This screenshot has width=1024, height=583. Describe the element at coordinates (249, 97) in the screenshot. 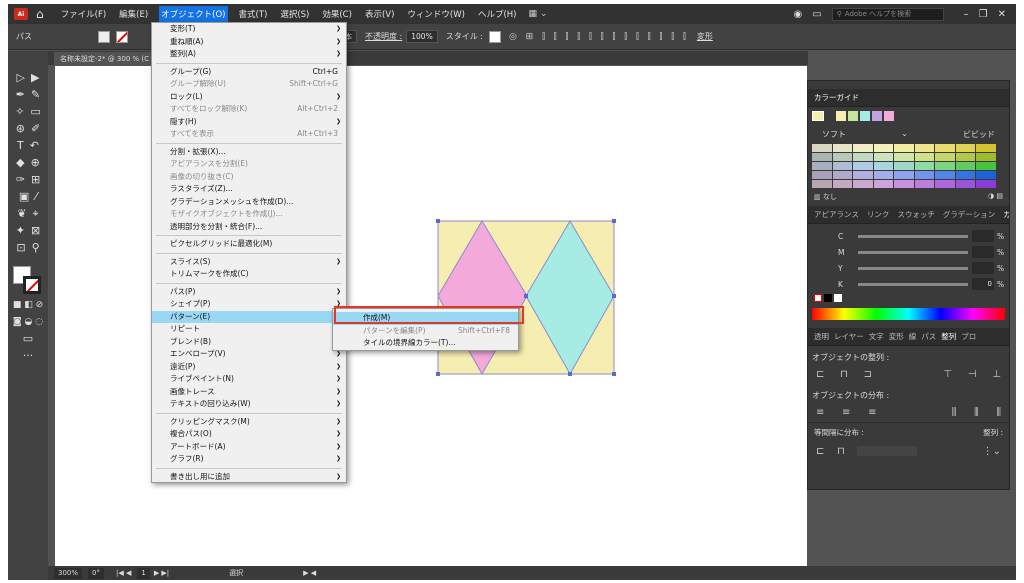

I see `object-menu-item: ロック(L) ❯` at that location.